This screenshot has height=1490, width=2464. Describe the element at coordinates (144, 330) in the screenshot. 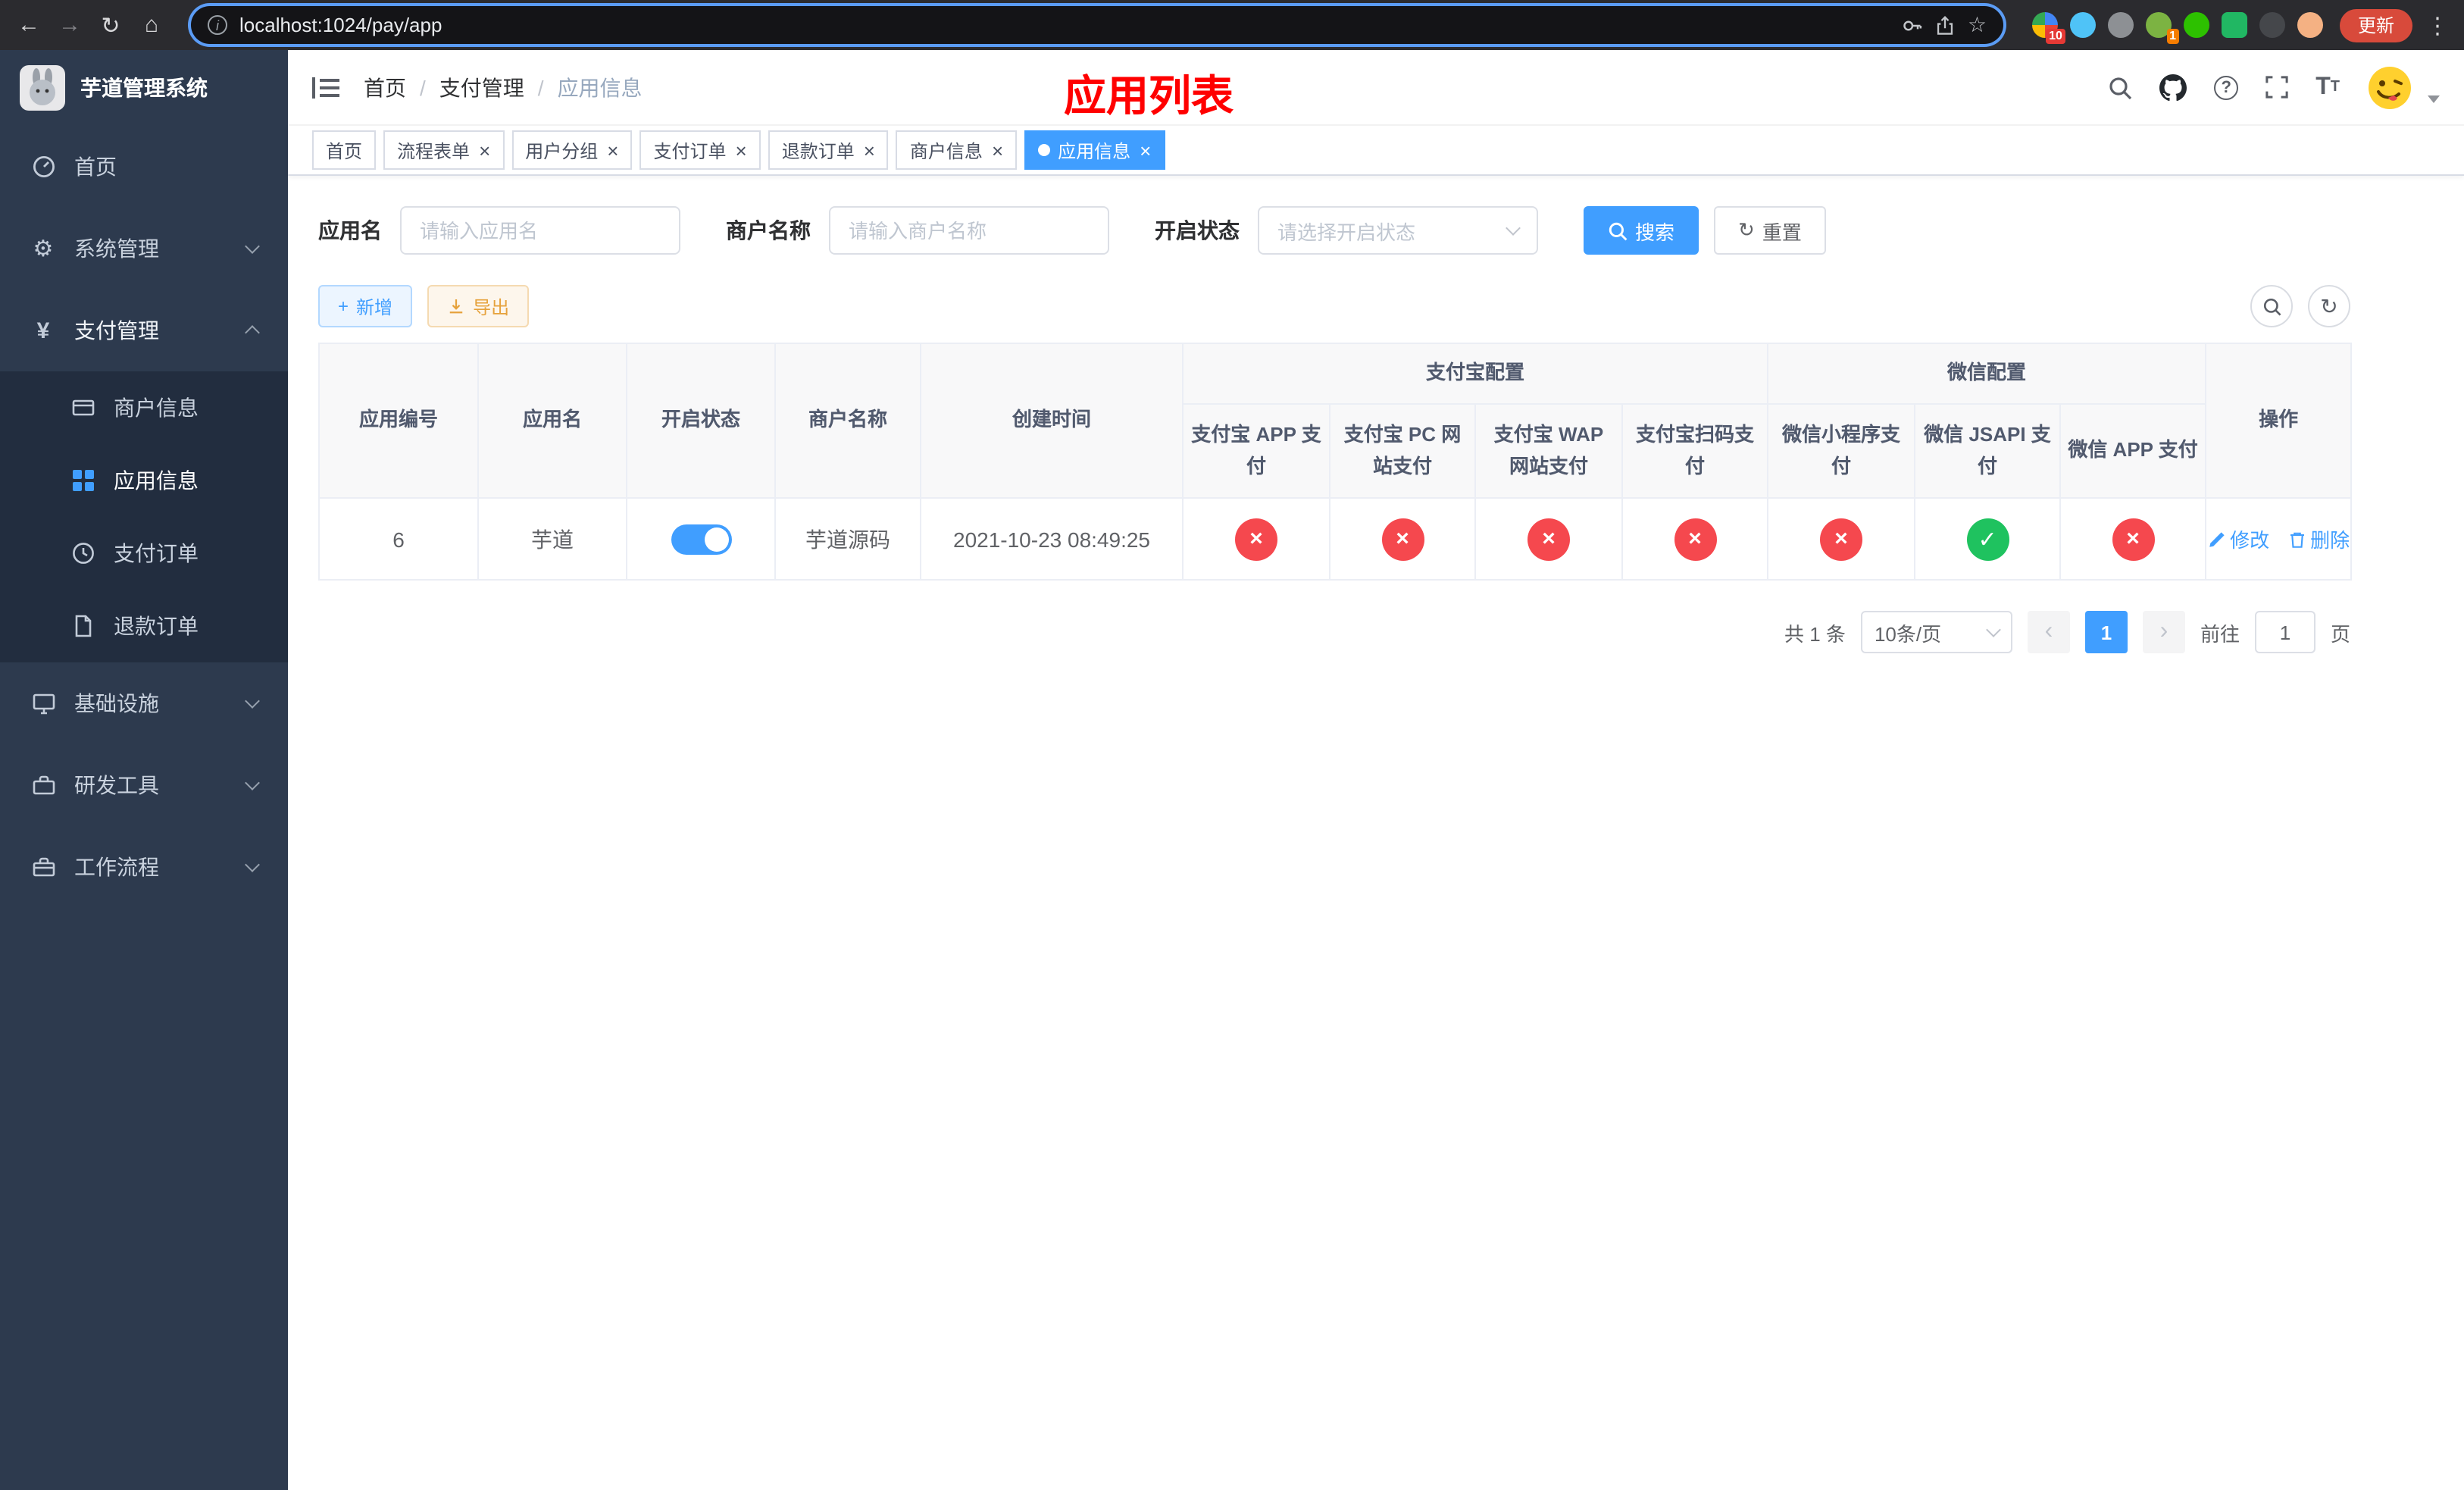

I see `sidebar-item-payment: ¥ 支付管理` at that location.